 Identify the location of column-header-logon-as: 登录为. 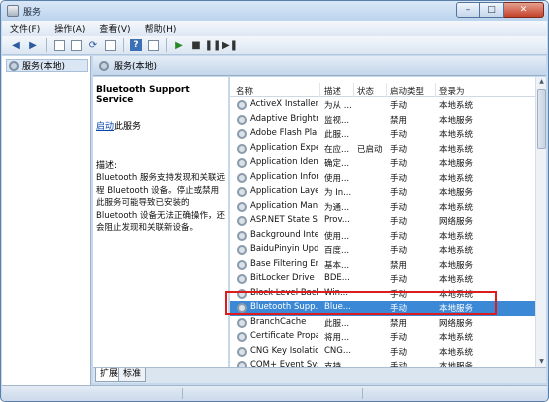
(452, 91).